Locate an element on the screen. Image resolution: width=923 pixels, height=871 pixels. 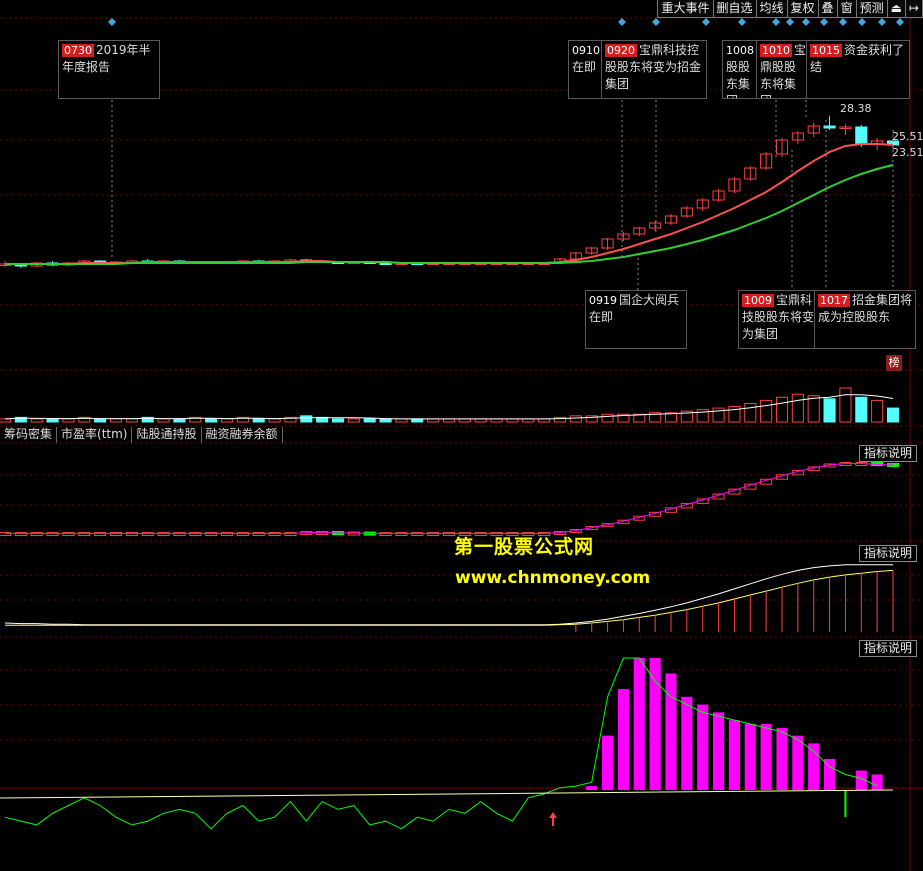
buy-arrow-icon is located at coordinates (553, 819).